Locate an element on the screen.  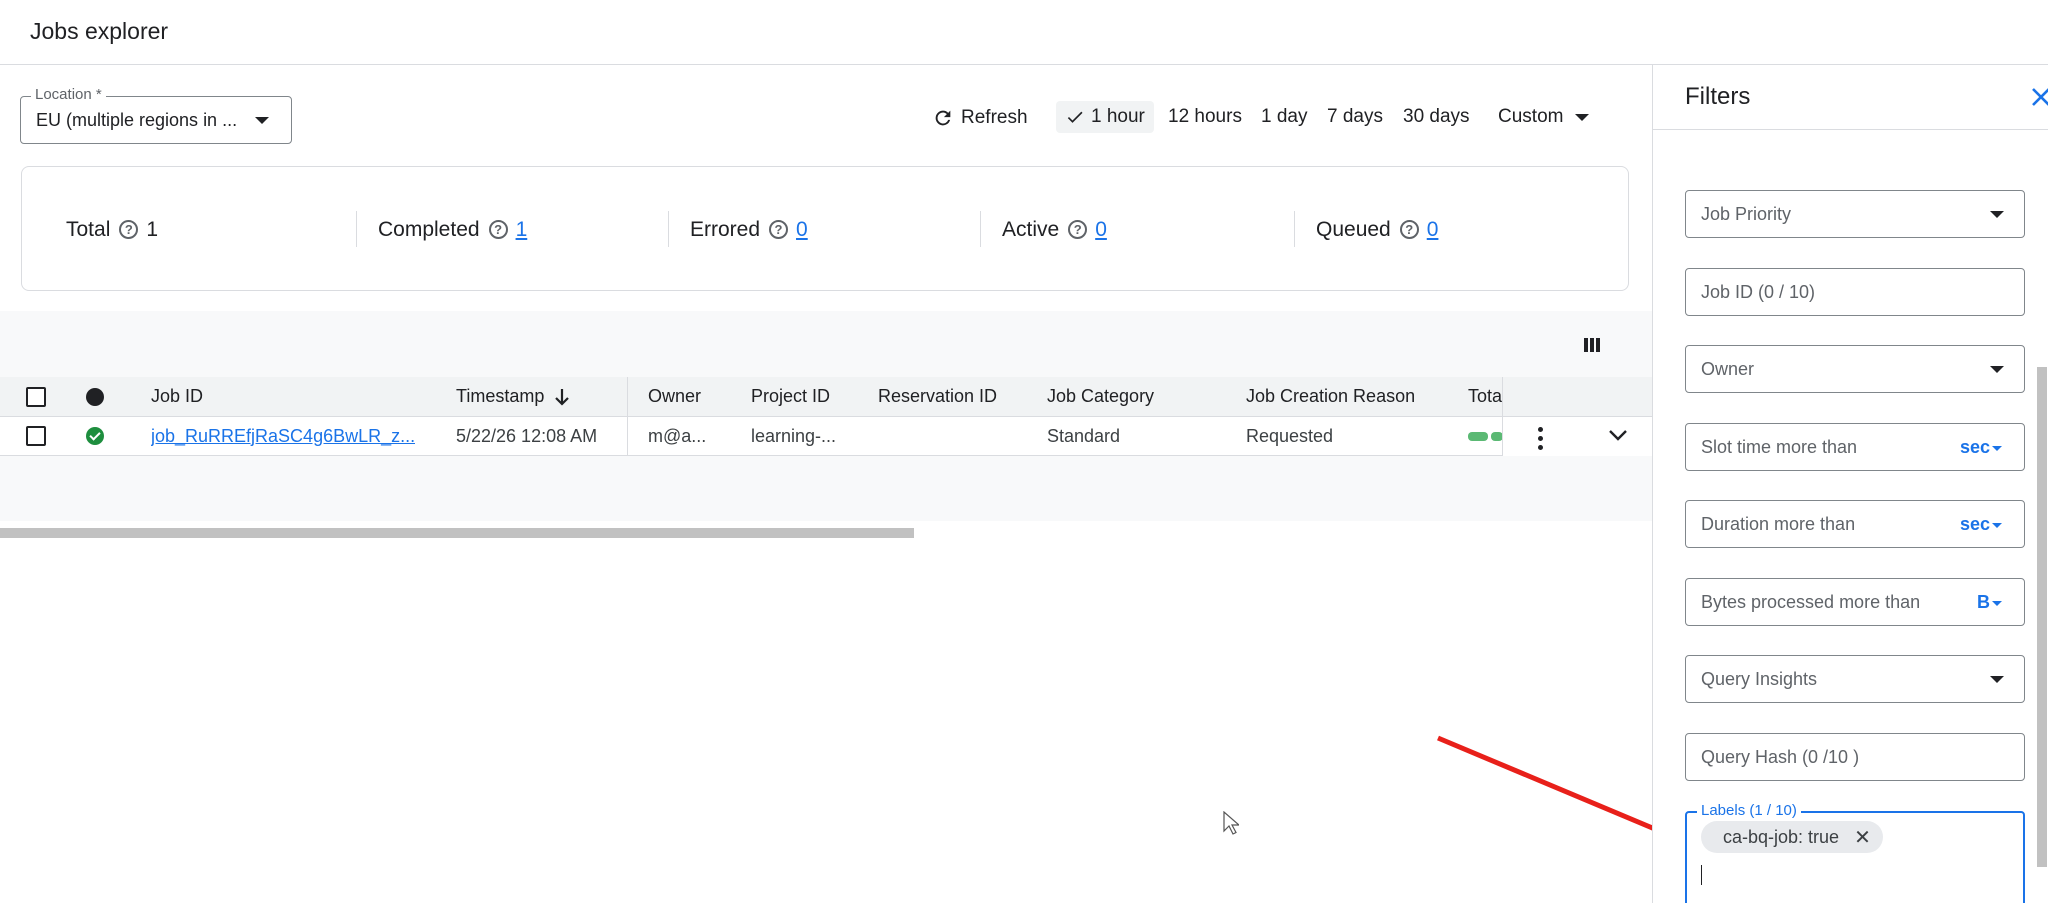
chevron-down-icon is located at coordinates (1618, 435).